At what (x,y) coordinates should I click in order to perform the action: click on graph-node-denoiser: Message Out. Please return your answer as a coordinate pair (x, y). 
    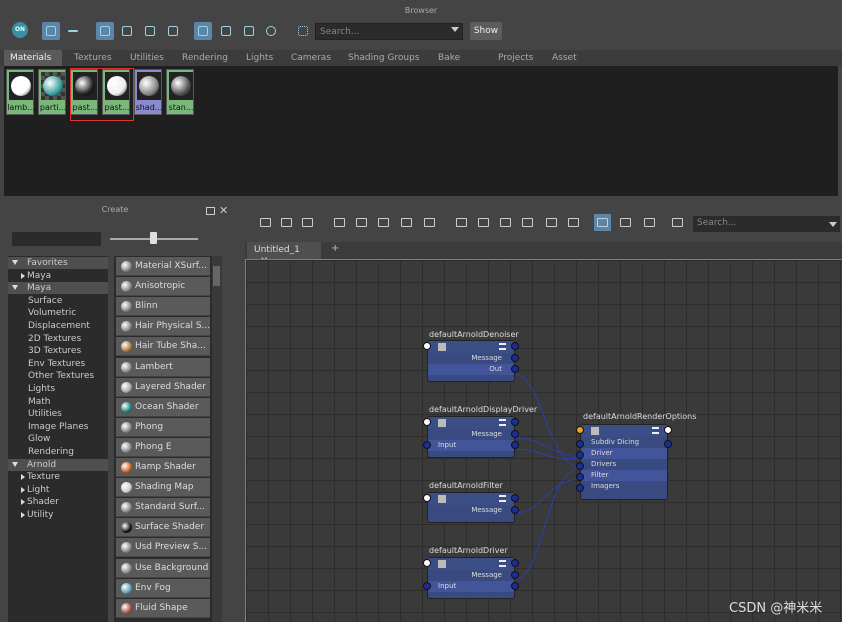
    Looking at the image, I should click on (471, 361).